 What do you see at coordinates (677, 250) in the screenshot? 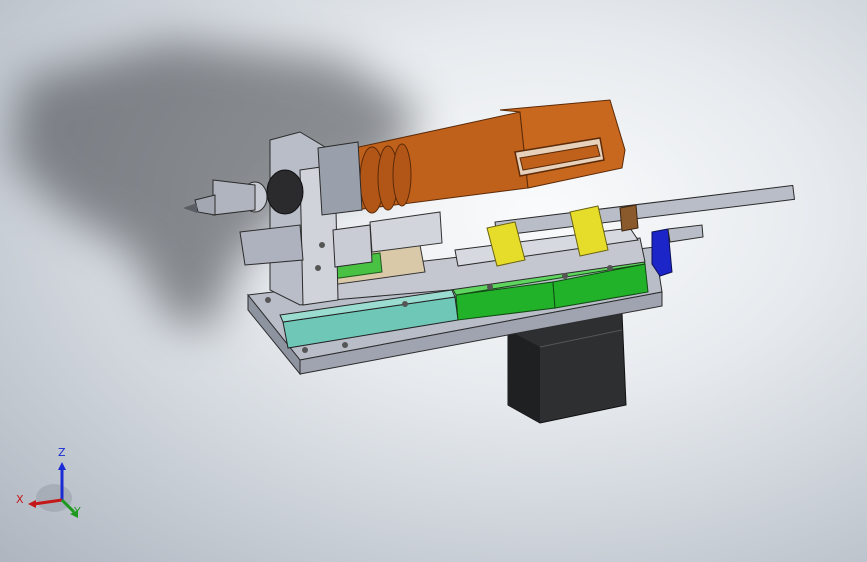
I see `adjust-knob-blue` at bounding box center [677, 250].